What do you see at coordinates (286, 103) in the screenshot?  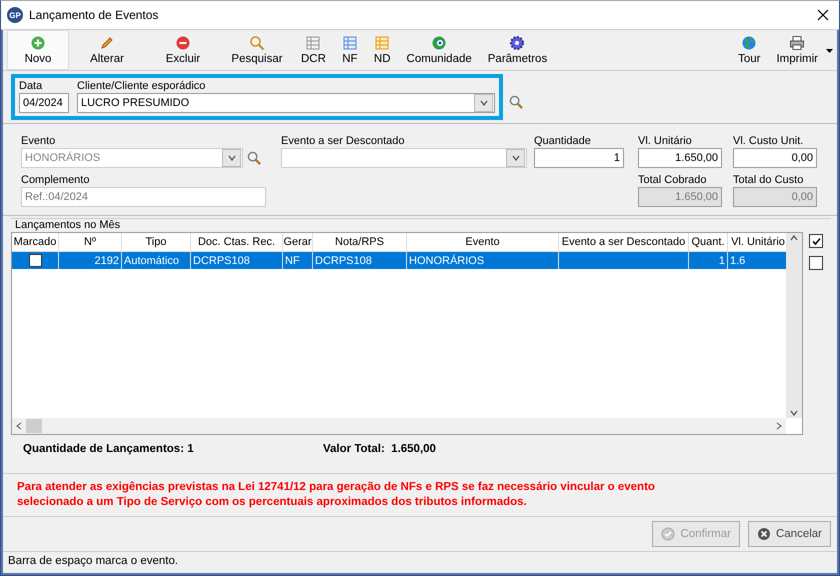 I see `client-dropdown: LUCRO PRESUMIDO` at bounding box center [286, 103].